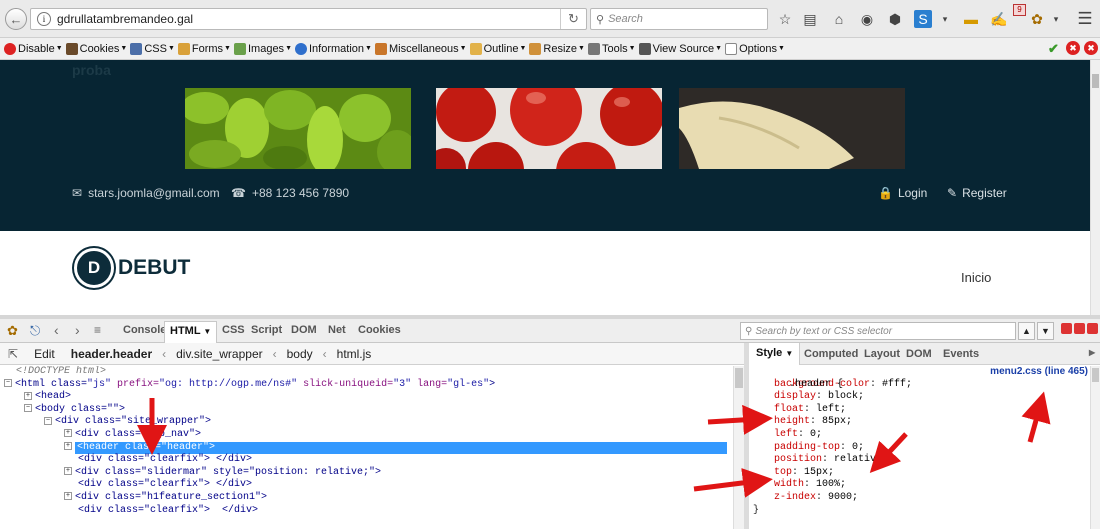 Image resolution: width=1100 pixels, height=529 pixels. I want to click on red-arrow-top-icon, so click(733, 482).